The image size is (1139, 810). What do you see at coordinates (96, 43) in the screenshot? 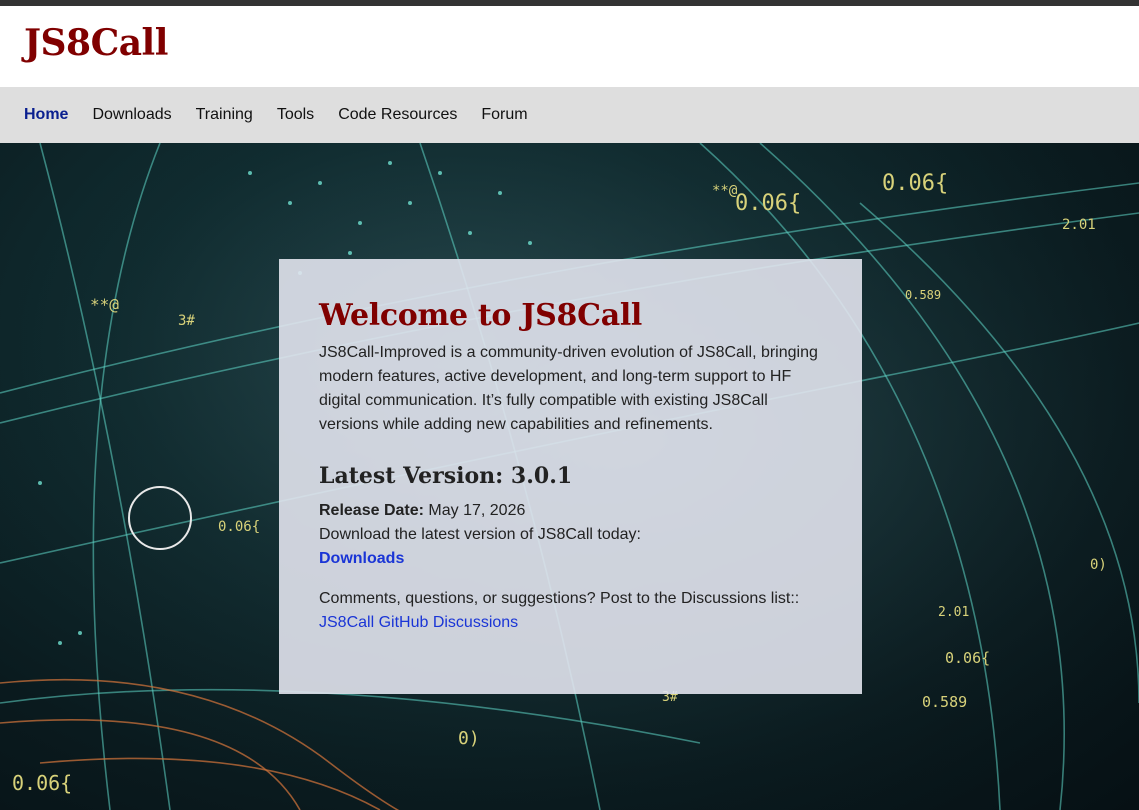
I see `site-logo: JS8Call` at bounding box center [96, 43].